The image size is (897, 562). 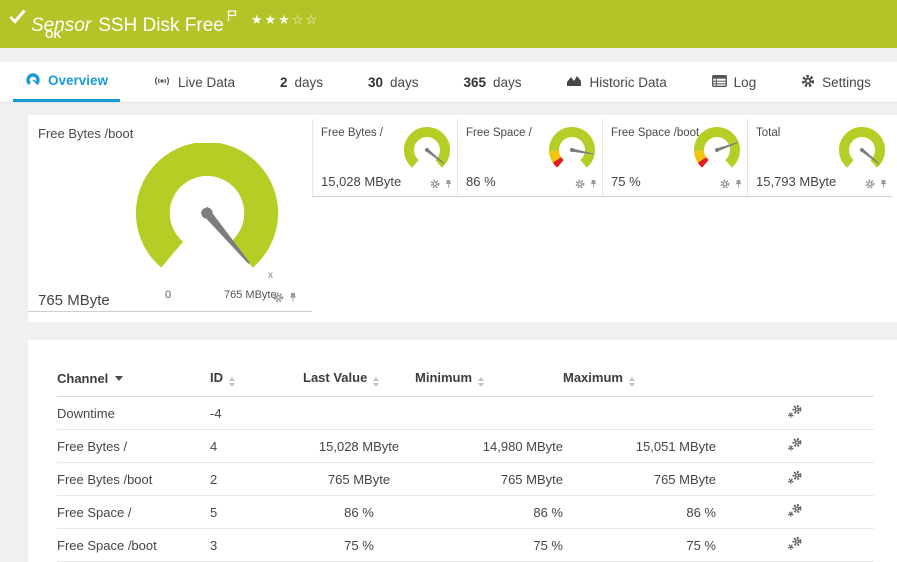 I want to click on tab-30-days: 30 days, so click(x=393, y=82).